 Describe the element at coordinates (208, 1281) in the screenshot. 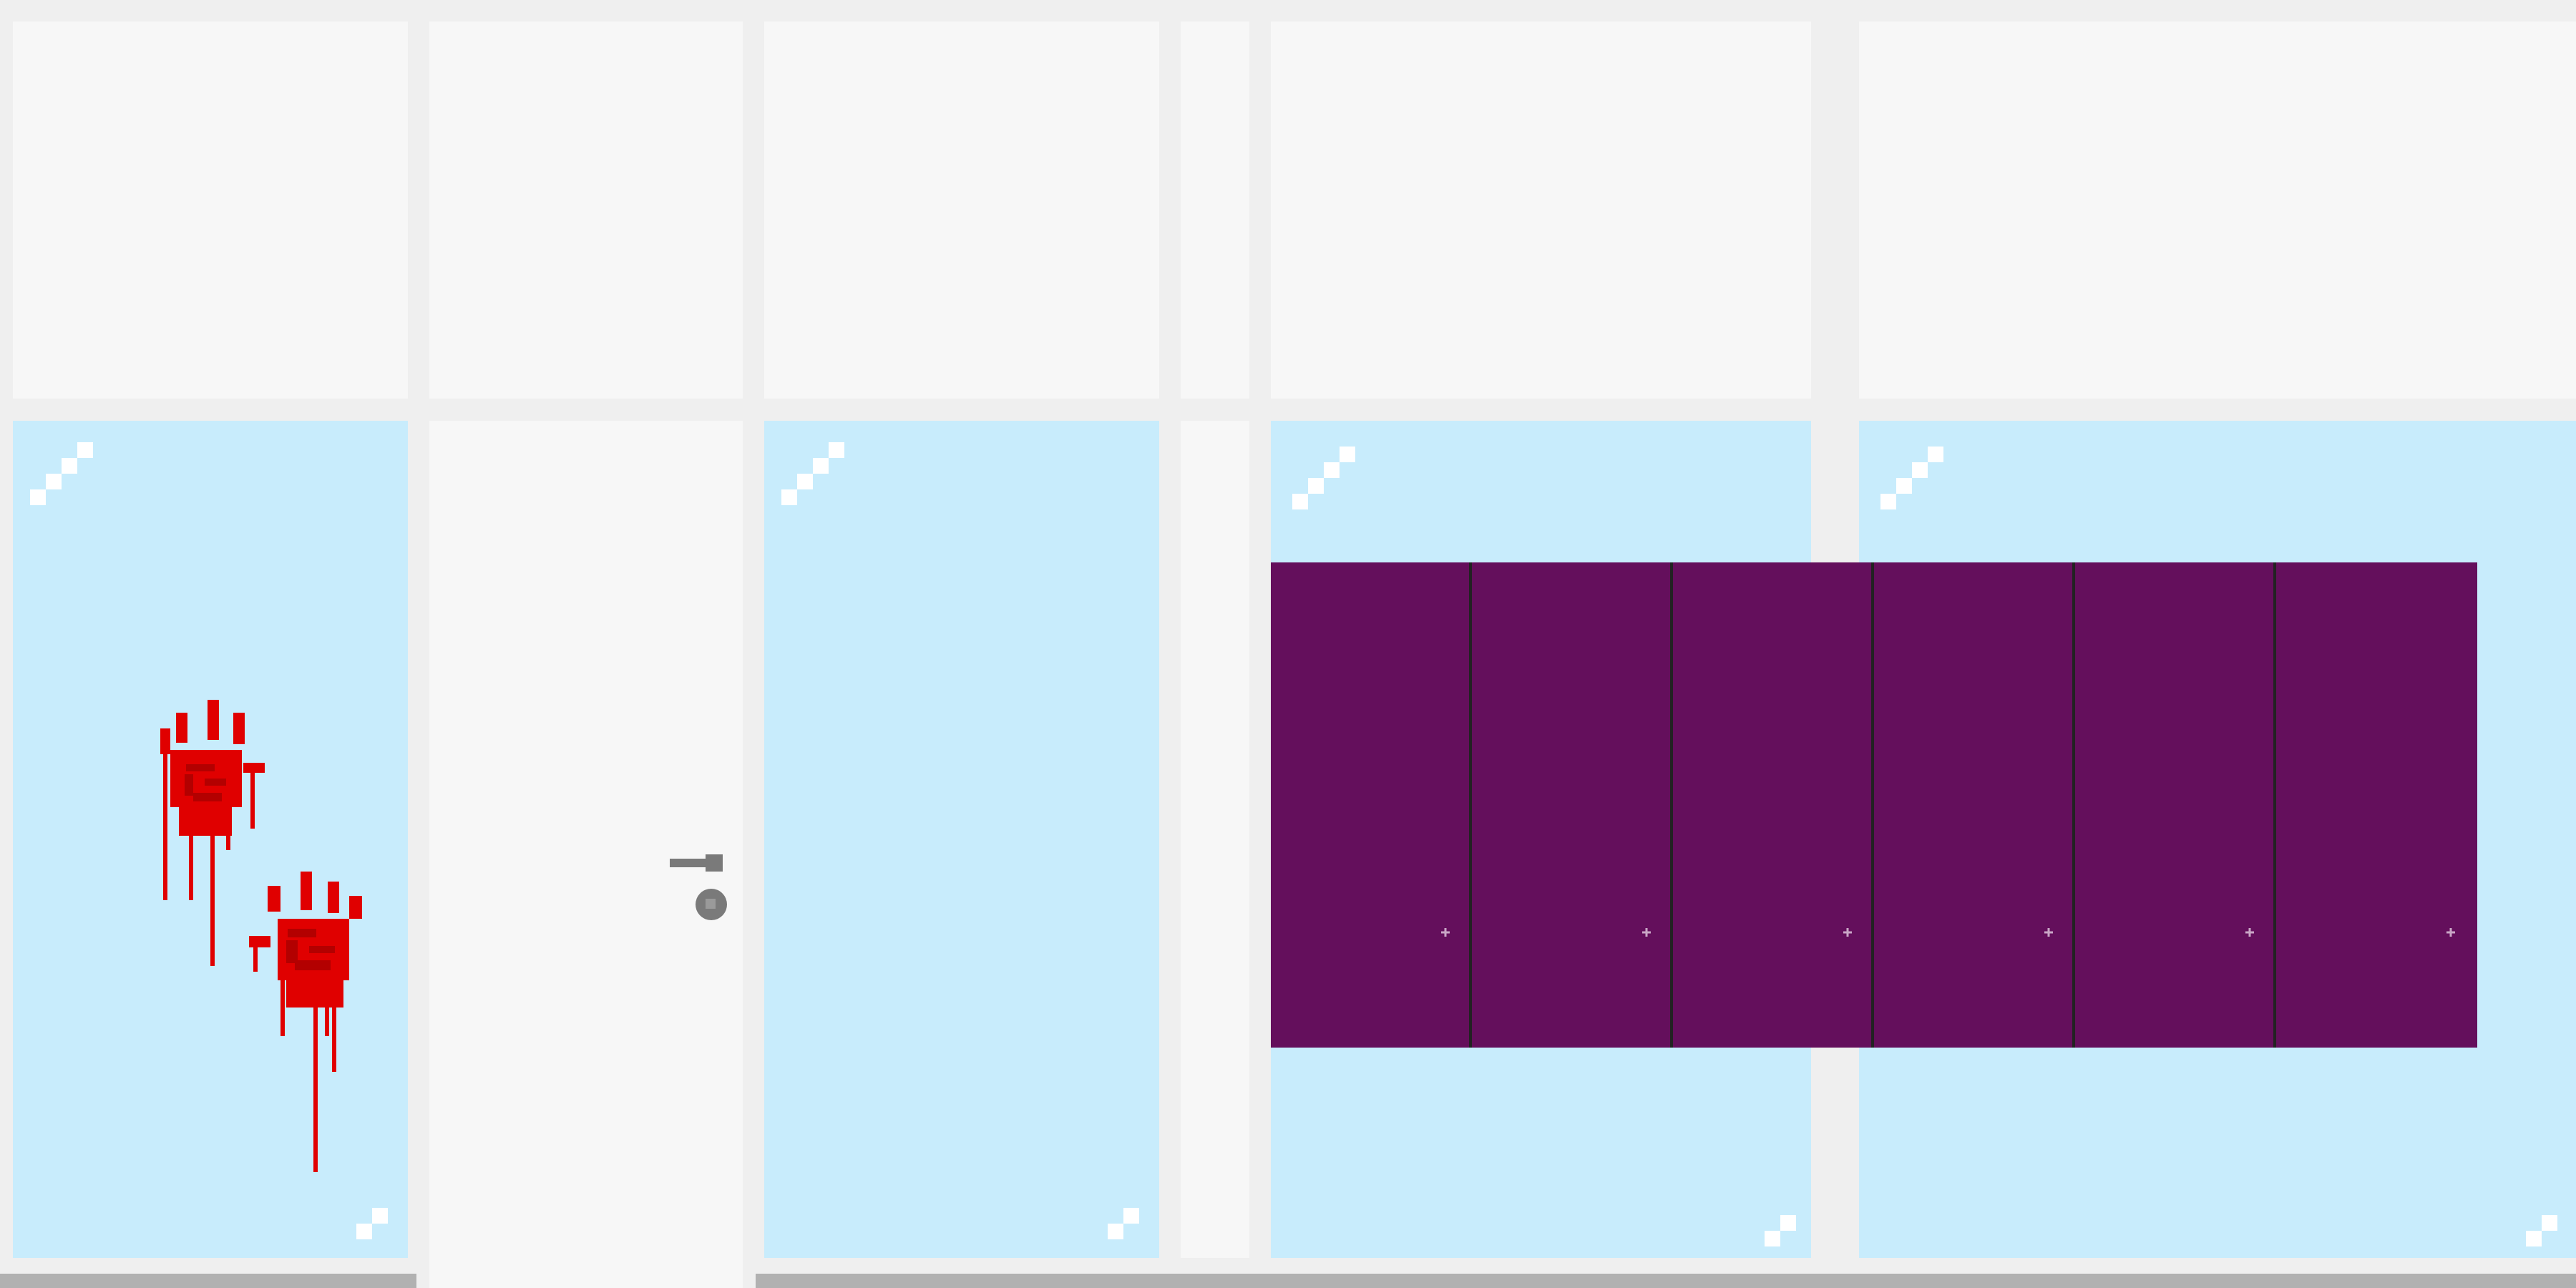

I see `floor-strip-left` at that location.